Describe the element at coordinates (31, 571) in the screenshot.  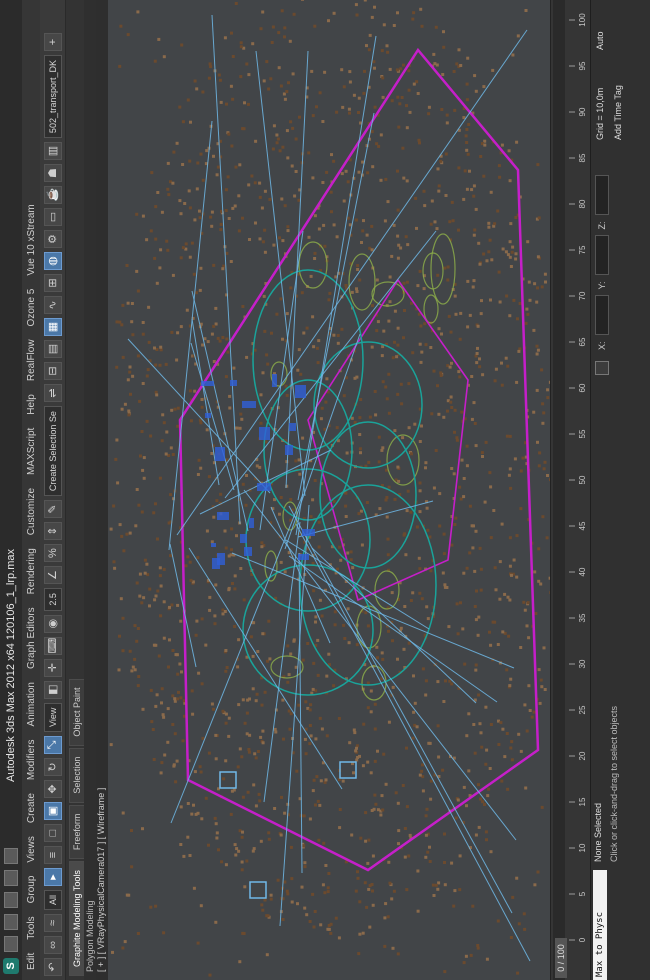
I see `menu-rendering: Rendering` at that location.